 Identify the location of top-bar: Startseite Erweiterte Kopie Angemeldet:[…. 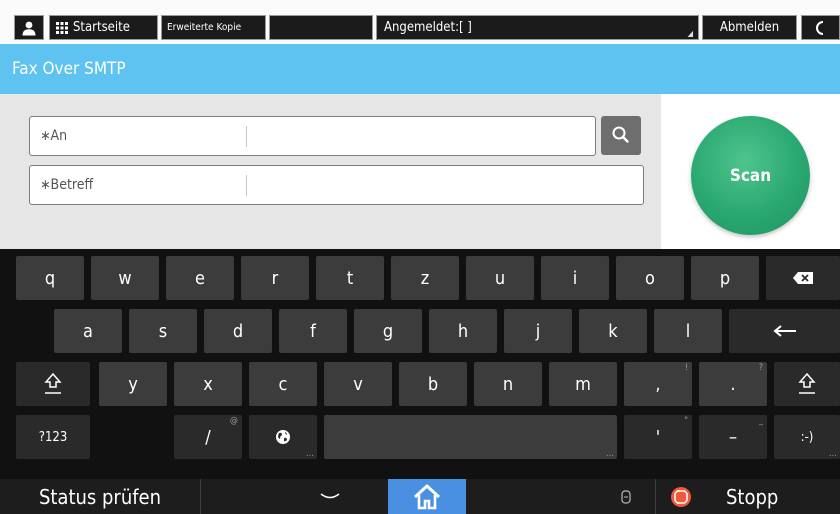
(420, 22).